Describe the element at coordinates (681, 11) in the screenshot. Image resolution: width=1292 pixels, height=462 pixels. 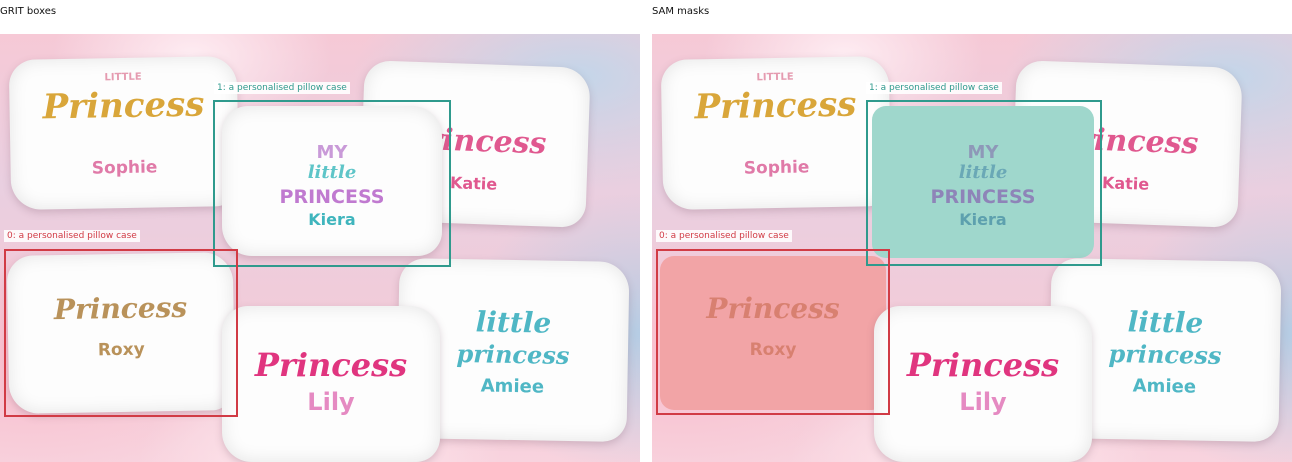
I see `right-panel-title: SAM masks` at that location.